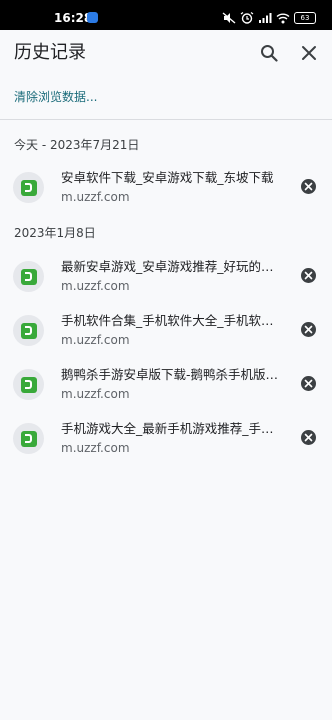 This screenshot has width=332, height=720. What do you see at coordinates (166, 440) in the screenshot?
I see `history-item: 手机游戏大全_最新手机游戏推荐_手机游戏下载 m.uzzf.com` at bounding box center [166, 440].